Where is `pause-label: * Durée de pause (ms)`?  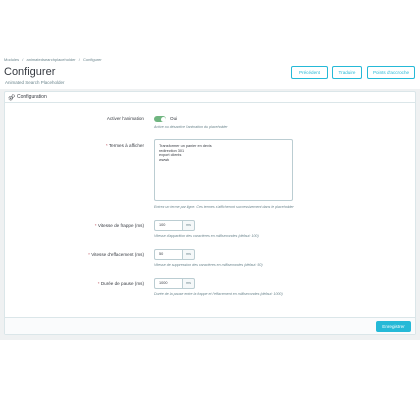
pause-label: * Durée de pause (ms) is located at coordinates (84, 283).